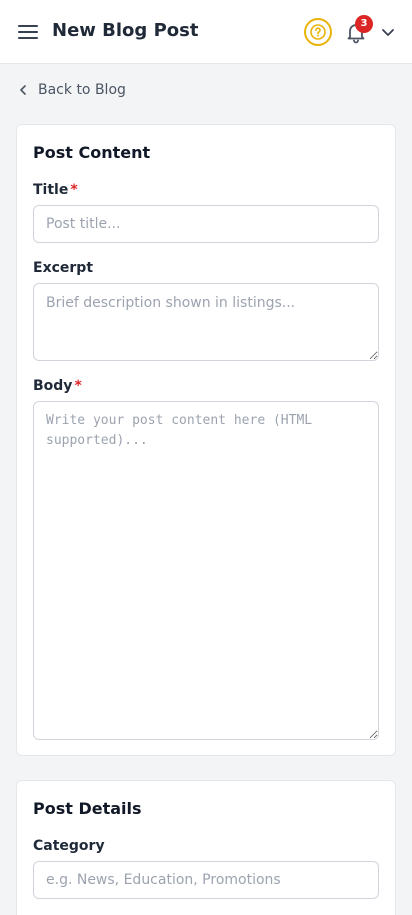 The width and height of the screenshot is (412, 915). I want to click on excerpt-label: Excerpt, so click(63, 268).